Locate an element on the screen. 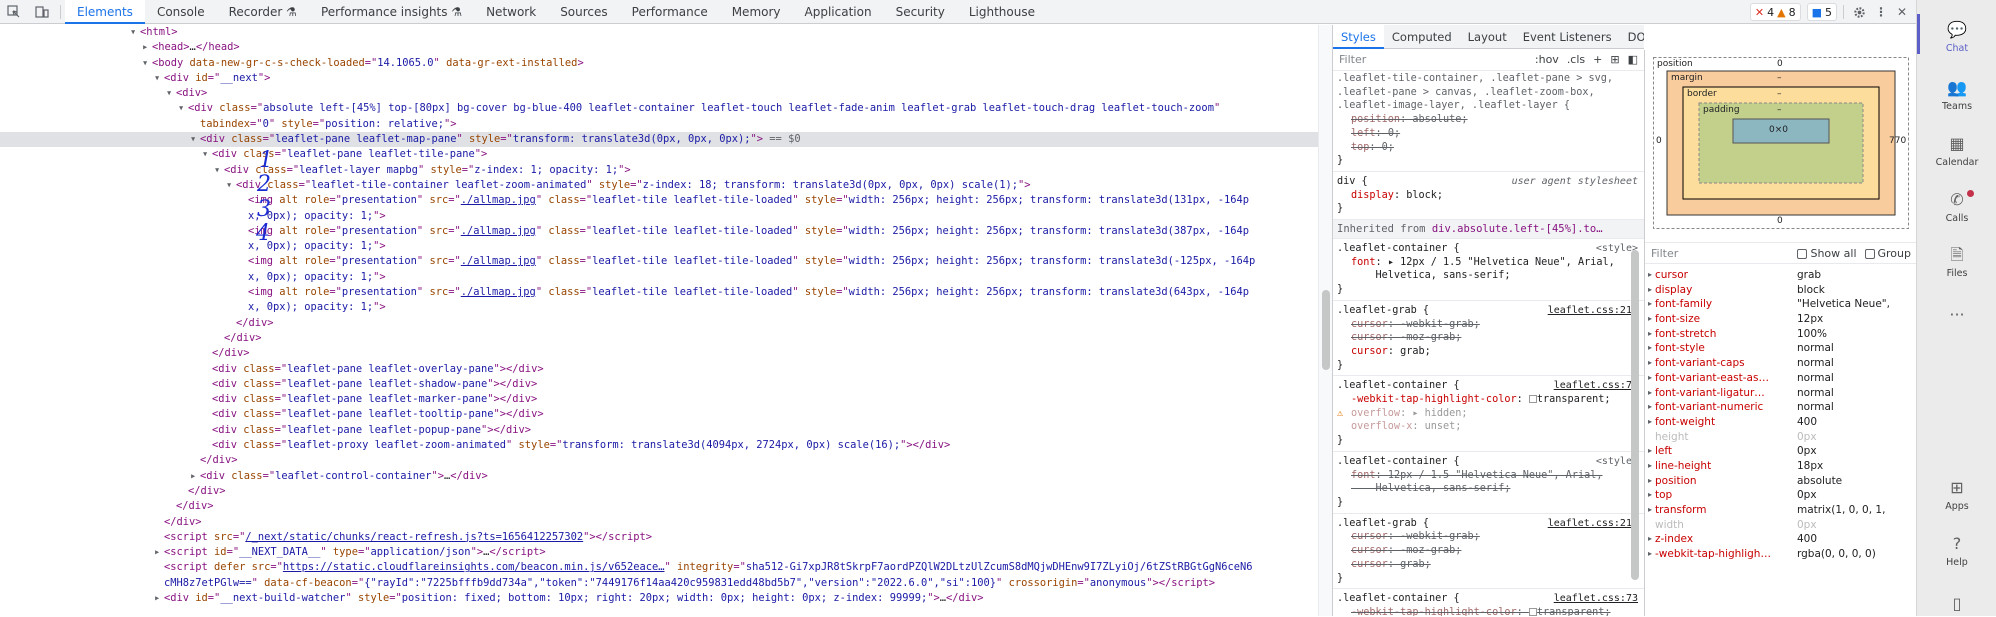  computed-property-row: ▸ -webkit-tap-highligh… rgba(0, 0, 0, 0) is located at coordinates (1780, 554).